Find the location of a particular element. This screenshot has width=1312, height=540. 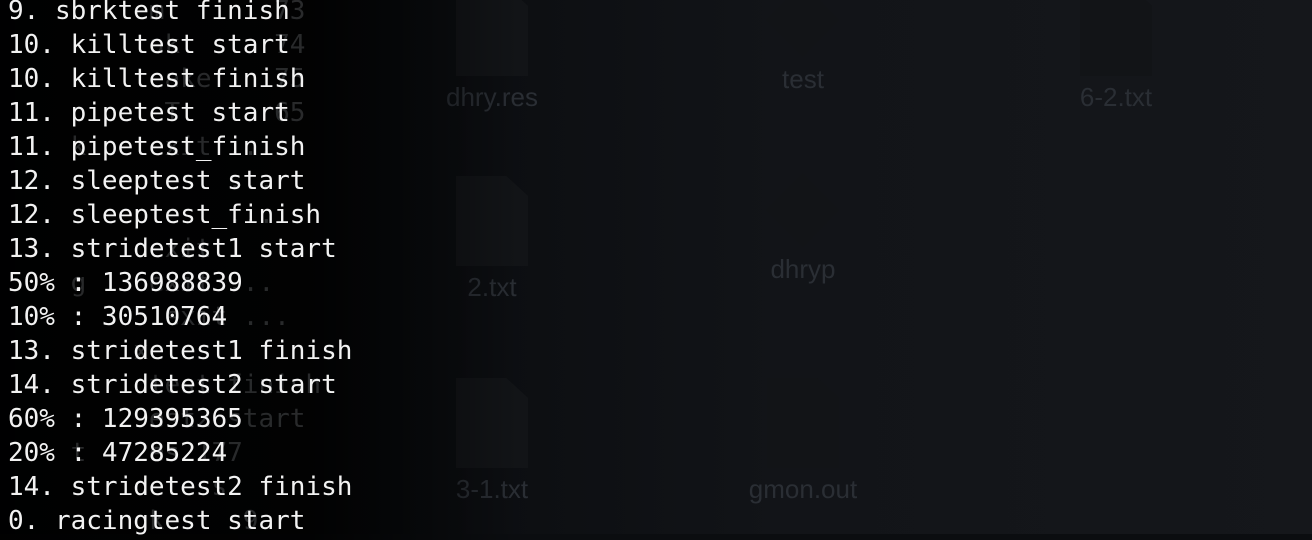

terminal-line: 11. pipetest start is located at coordinates (149, 113).